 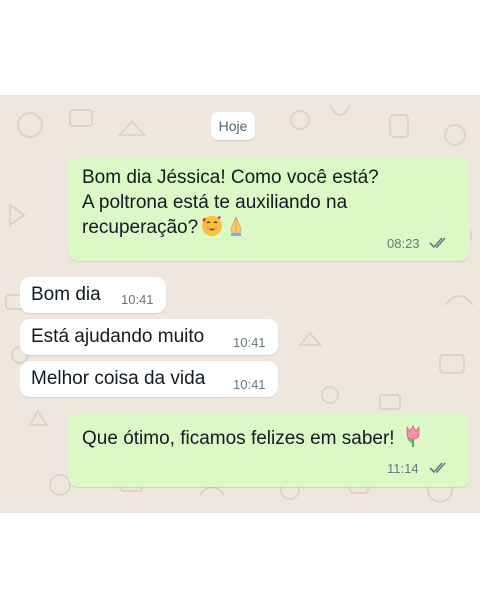 What do you see at coordinates (413, 439) in the screenshot?
I see `tulip-icon` at bounding box center [413, 439].